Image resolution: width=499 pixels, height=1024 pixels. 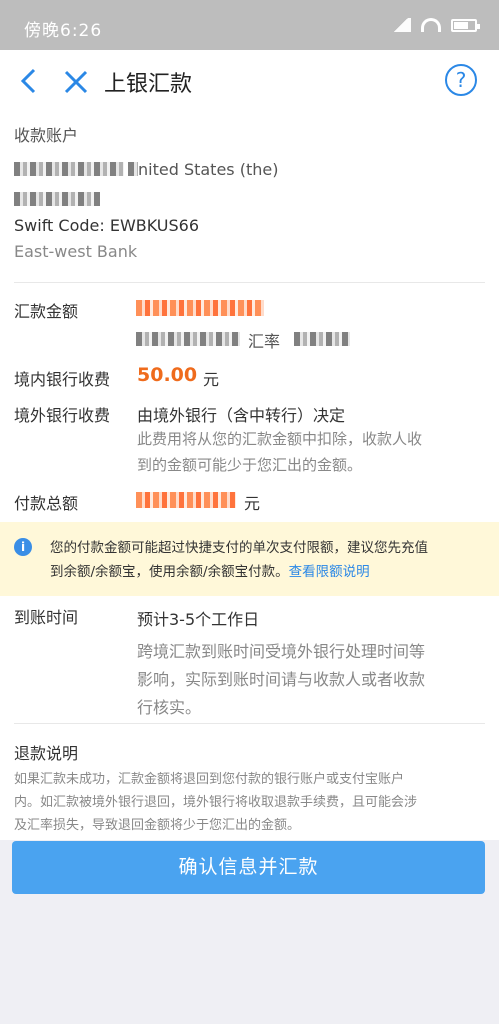 What do you see at coordinates (465, 25) in the screenshot?
I see `battery-icon` at bounding box center [465, 25].